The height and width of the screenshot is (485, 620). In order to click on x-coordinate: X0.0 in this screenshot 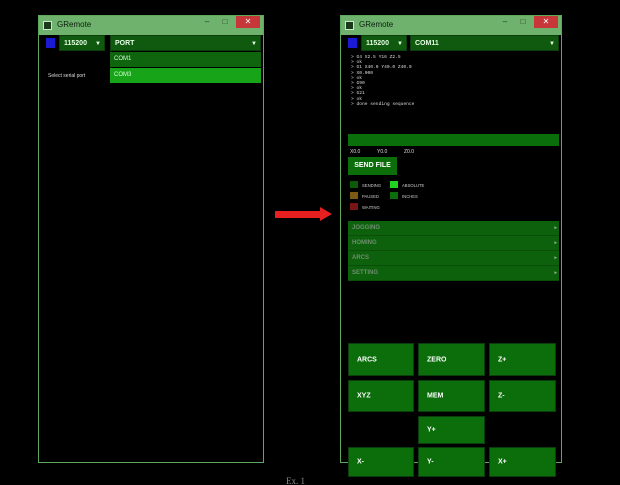, I will do `click(355, 152)`.